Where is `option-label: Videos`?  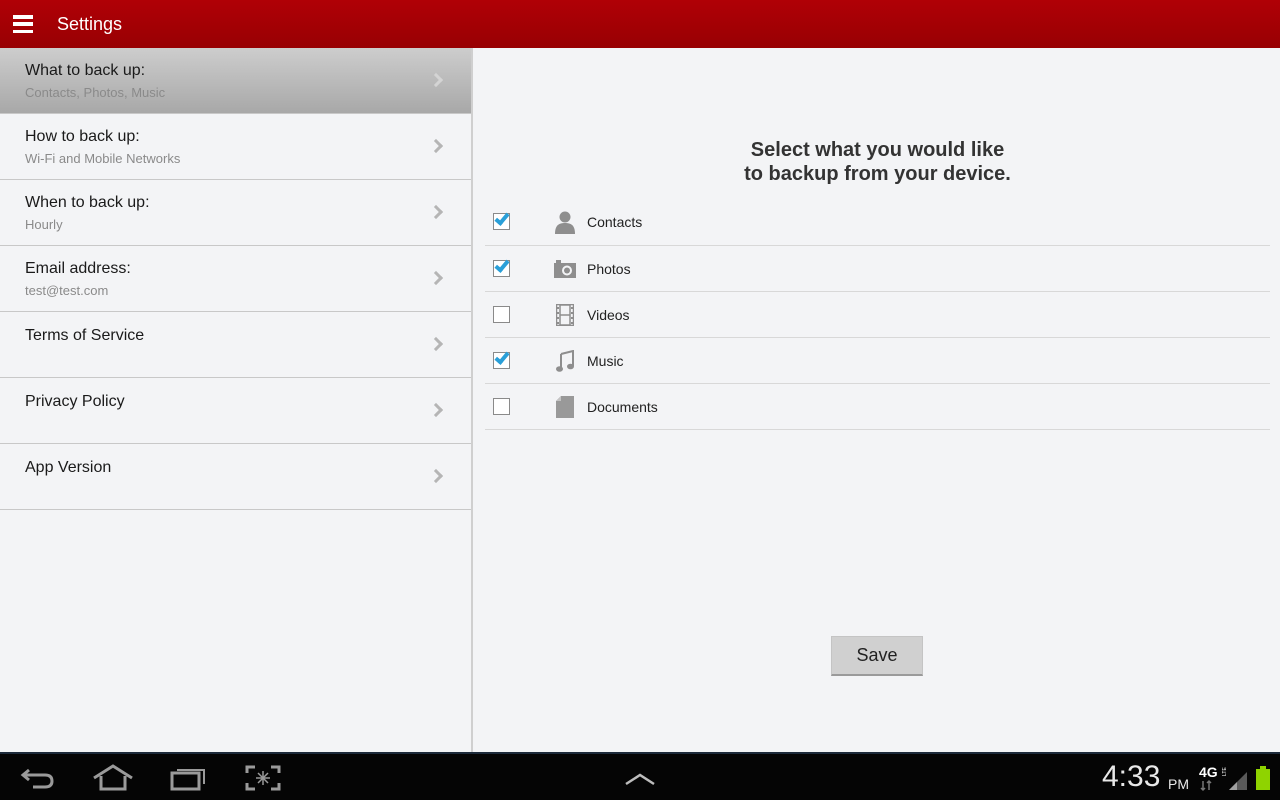
option-label: Videos is located at coordinates (608, 314).